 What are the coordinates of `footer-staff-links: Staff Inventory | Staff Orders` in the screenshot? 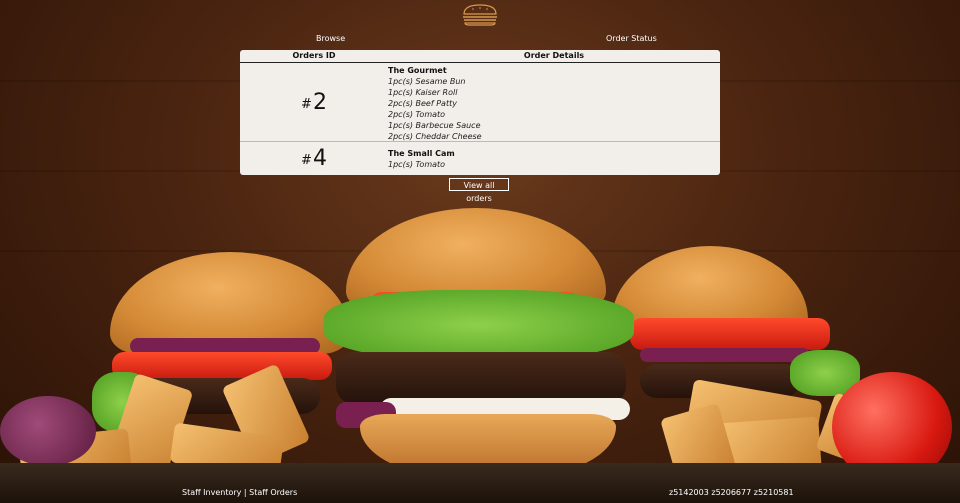 It's located at (239, 492).